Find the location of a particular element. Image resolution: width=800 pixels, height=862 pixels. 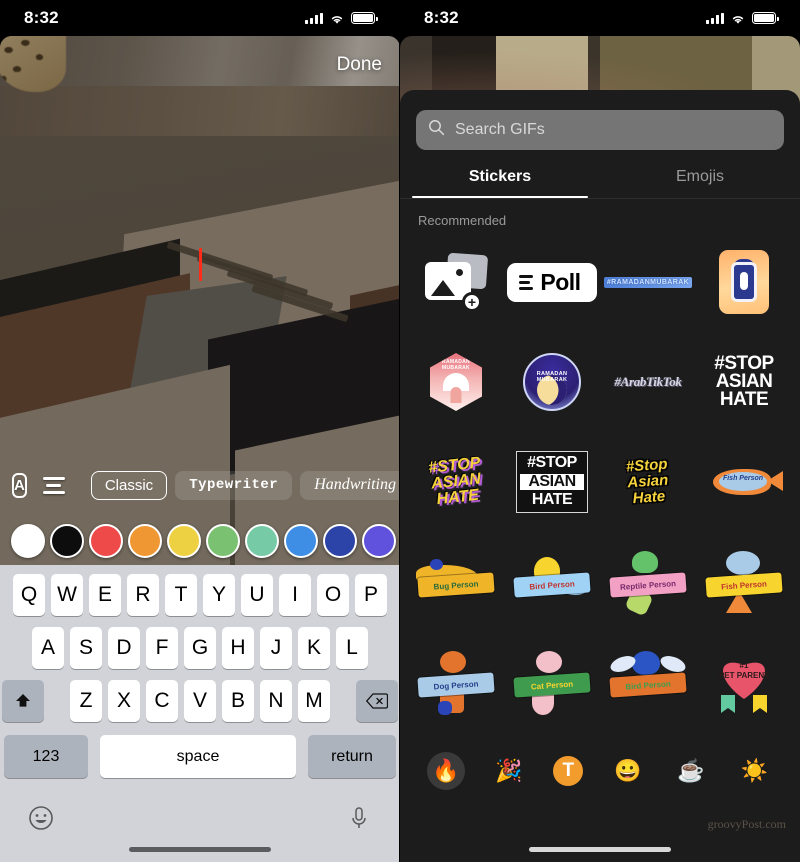

space-key: space is located at coordinates (198, 756).